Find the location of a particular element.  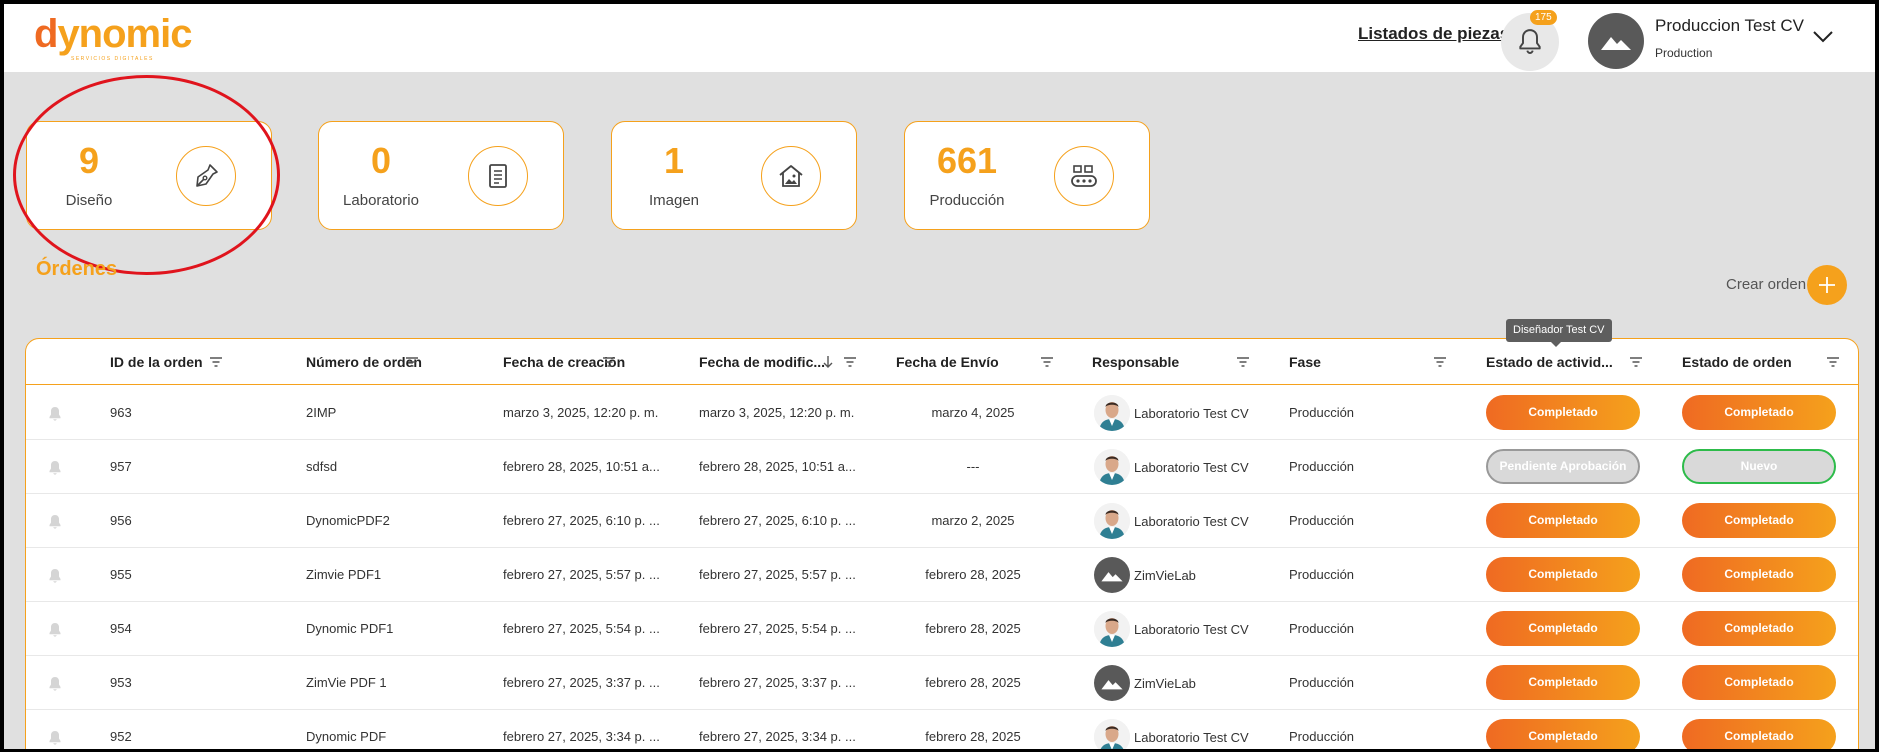

activity-status-button: Pendiente Aprobación is located at coordinates (1563, 466).